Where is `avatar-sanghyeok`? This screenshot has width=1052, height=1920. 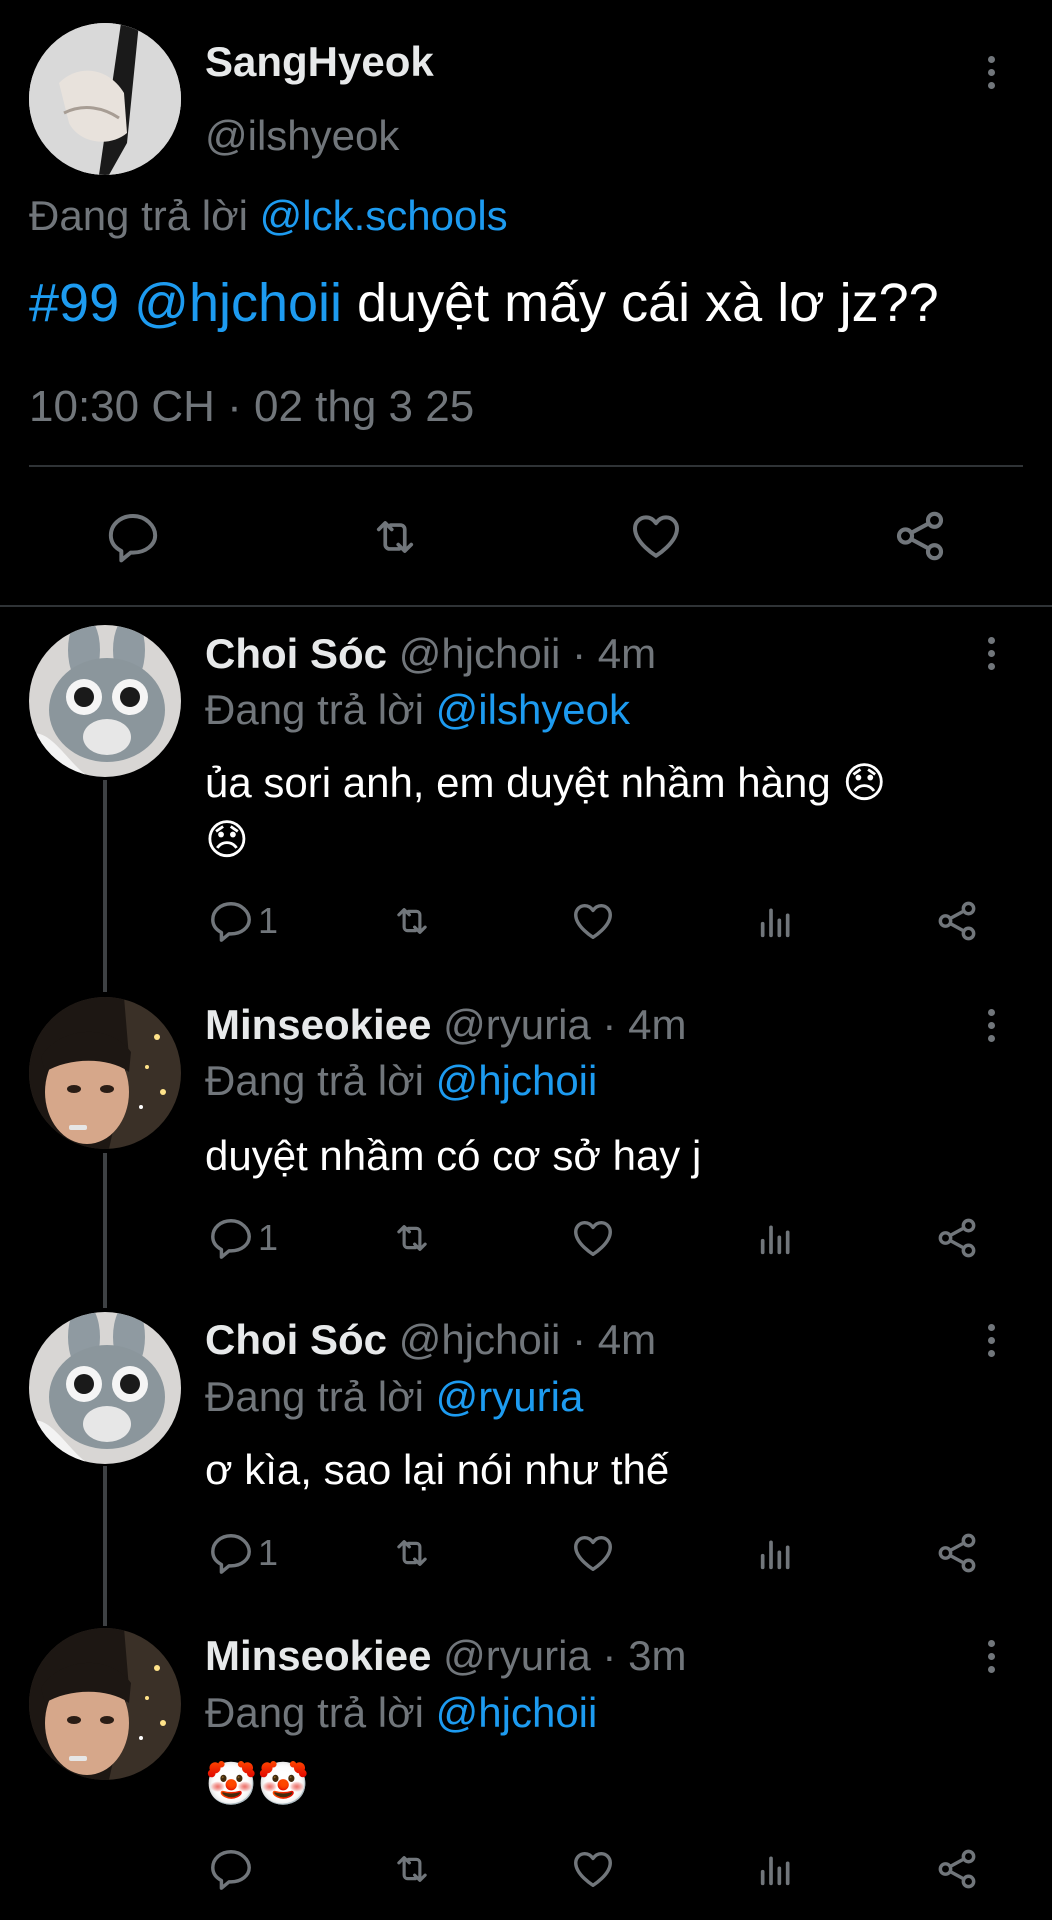 avatar-sanghyeok is located at coordinates (105, 99).